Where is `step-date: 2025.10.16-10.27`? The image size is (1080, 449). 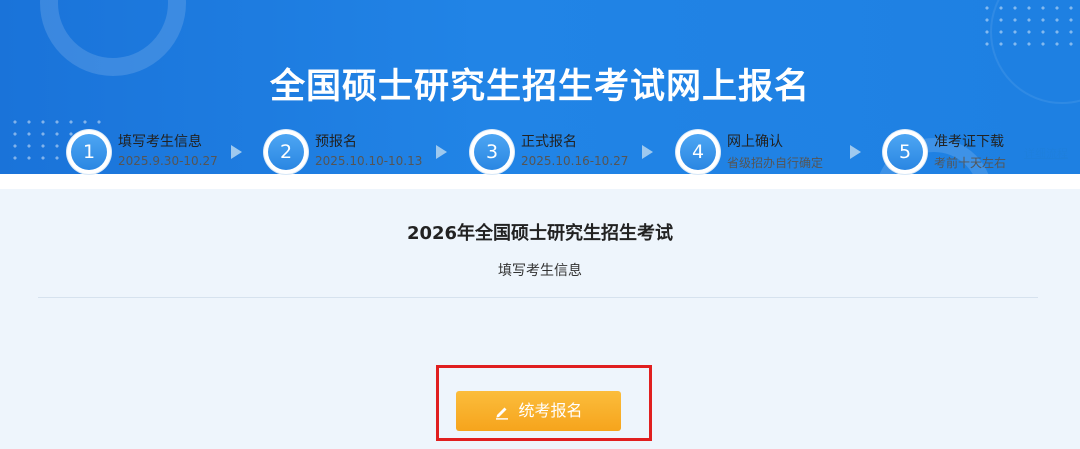 step-date: 2025.10.16-10.27 is located at coordinates (575, 161).